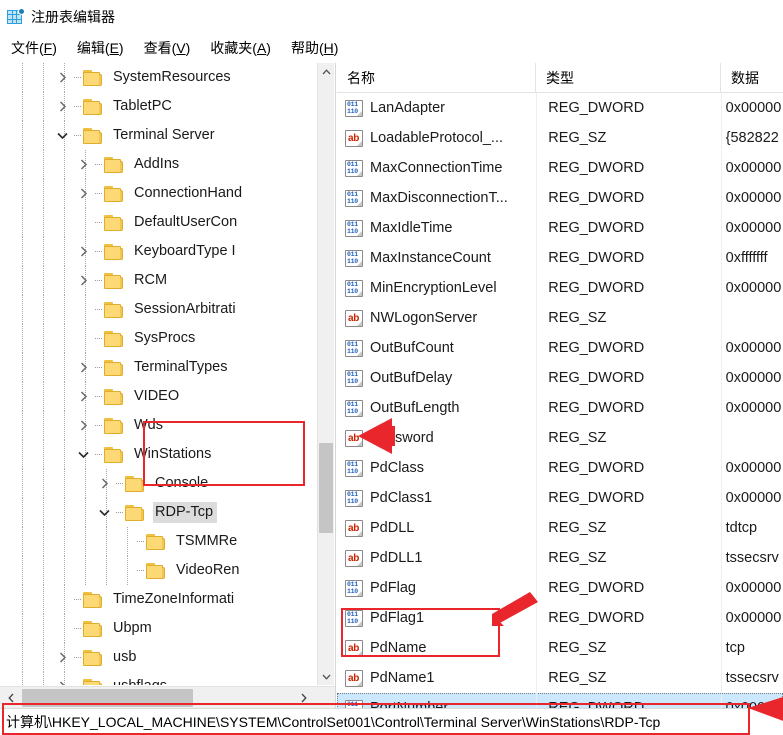 This screenshot has width=783, height=735. I want to click on value-row: ab PdName REG_SZ tcp, so click(560, 648).